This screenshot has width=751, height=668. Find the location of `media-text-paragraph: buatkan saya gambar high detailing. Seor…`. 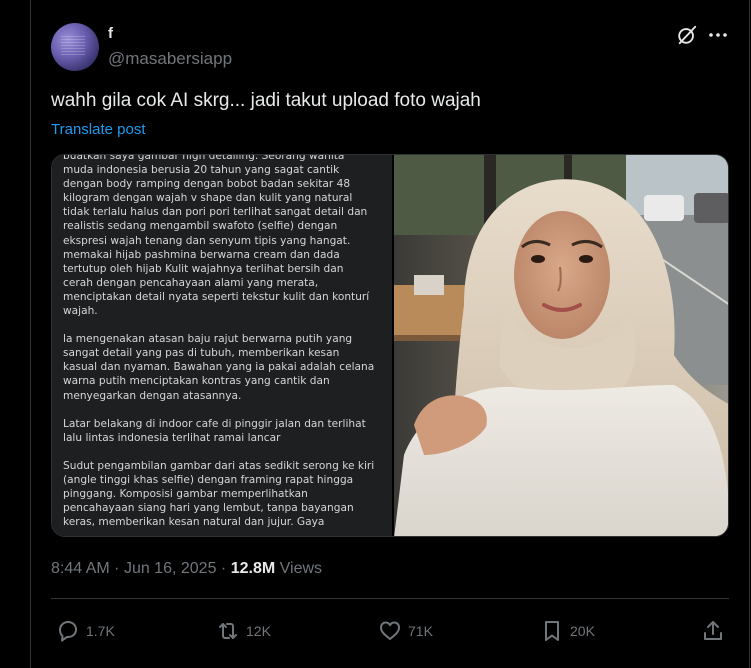

media-text-paragraph: buatkan saya gambar high detailing. Seor… is located at coordinates (216, 236).